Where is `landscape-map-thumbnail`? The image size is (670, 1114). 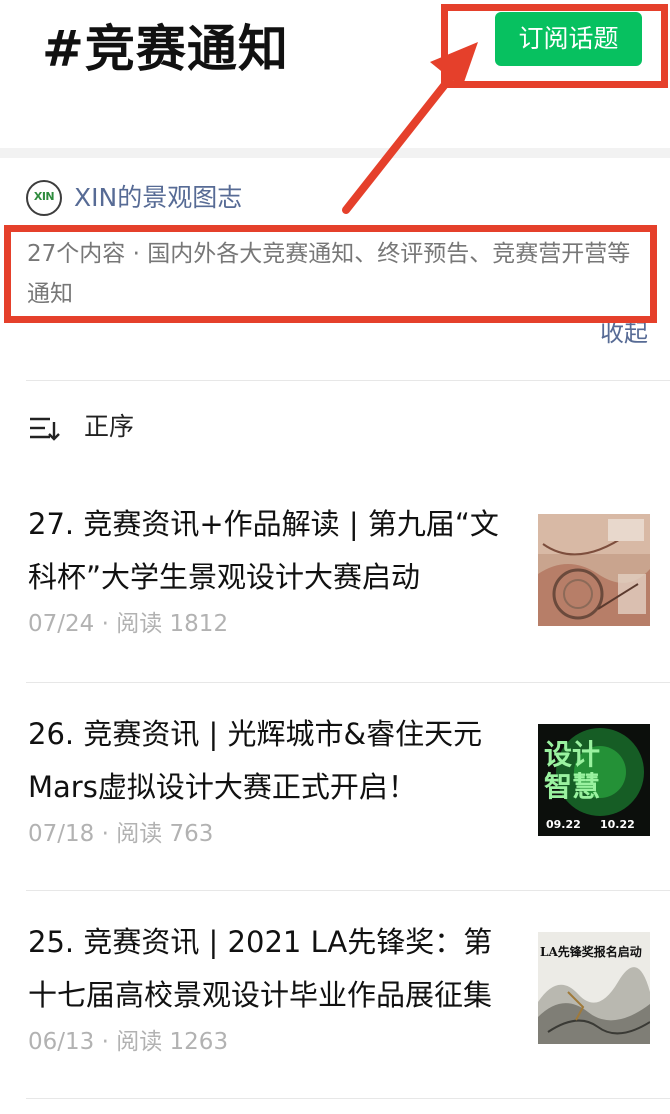
landscape-map-thumbnail is located at coordinates (594, 570).